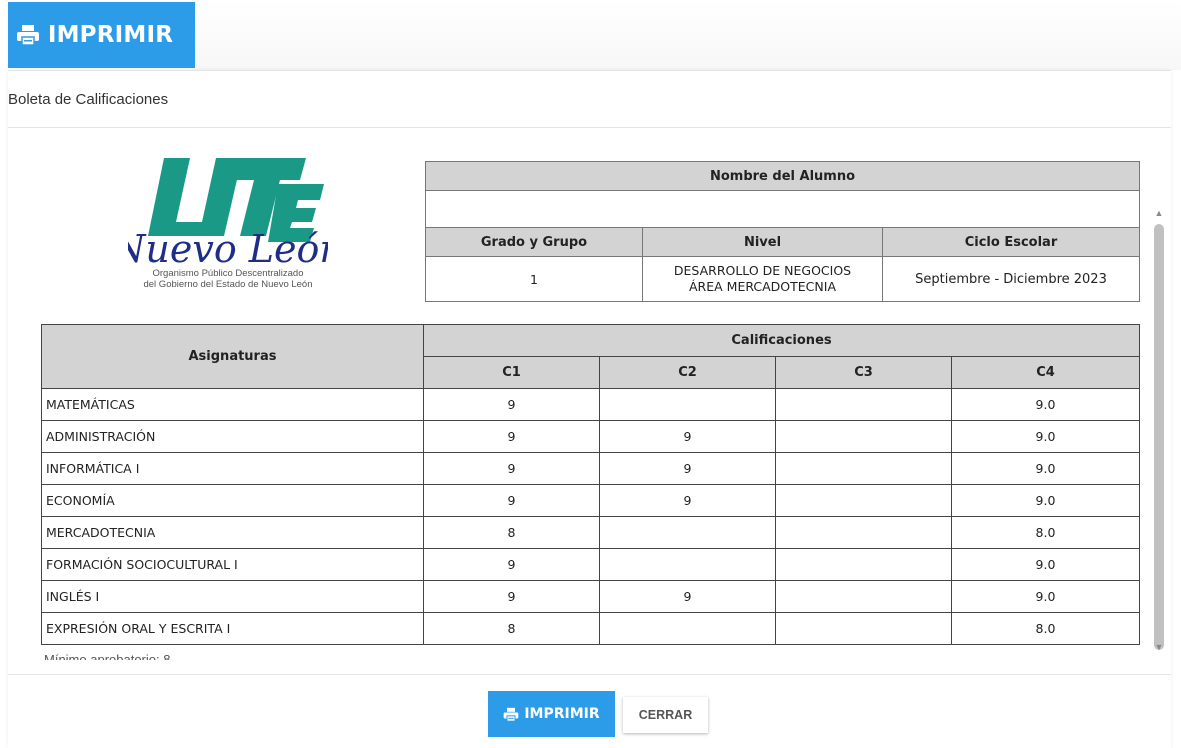 The width and height of the screenshot is (1181, 748). I want to click on subject-cell: MERCADOTECNIA, so click(232, 532).